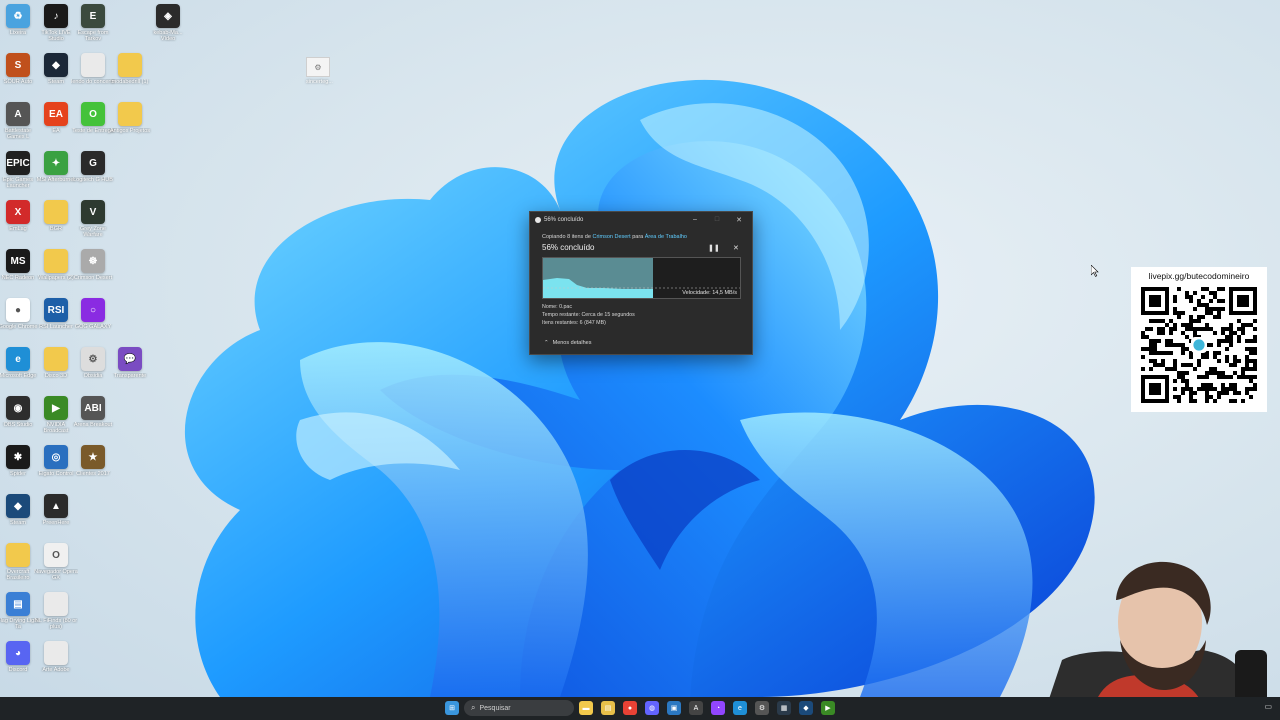  Describe the element at coordinates (762, 708) in the screenshot. I see `settings-icon: ⚙` at that location.